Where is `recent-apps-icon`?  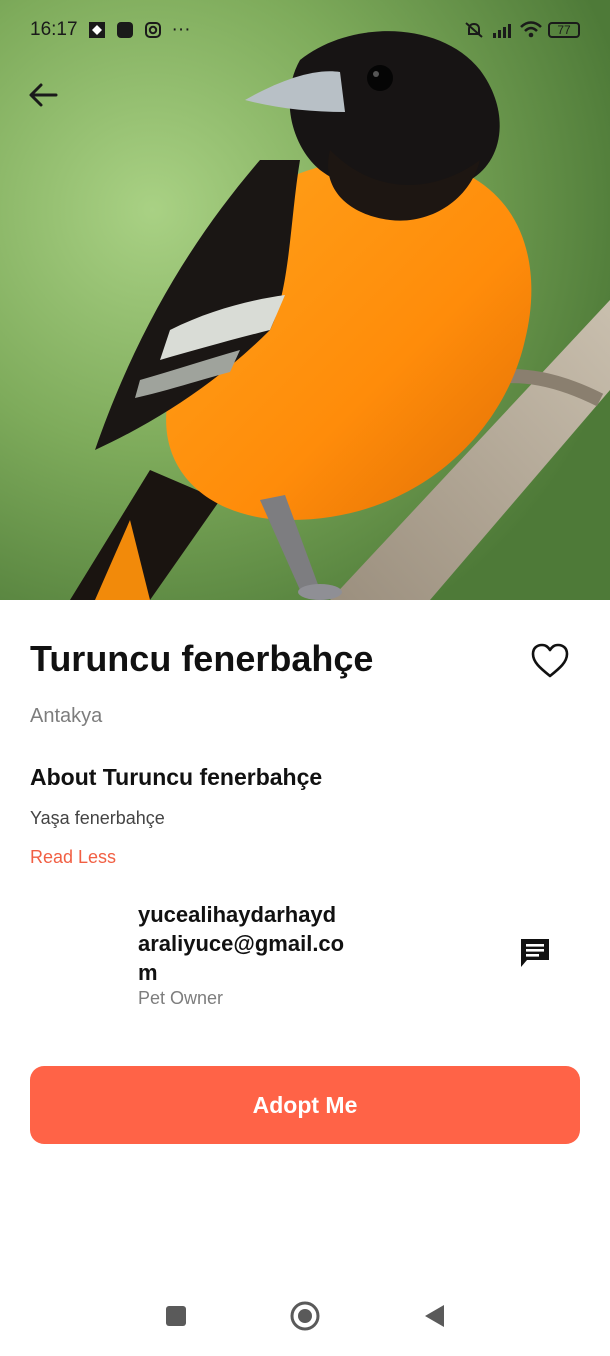 recent-apps-icon is located at coordinates (176, 1316).